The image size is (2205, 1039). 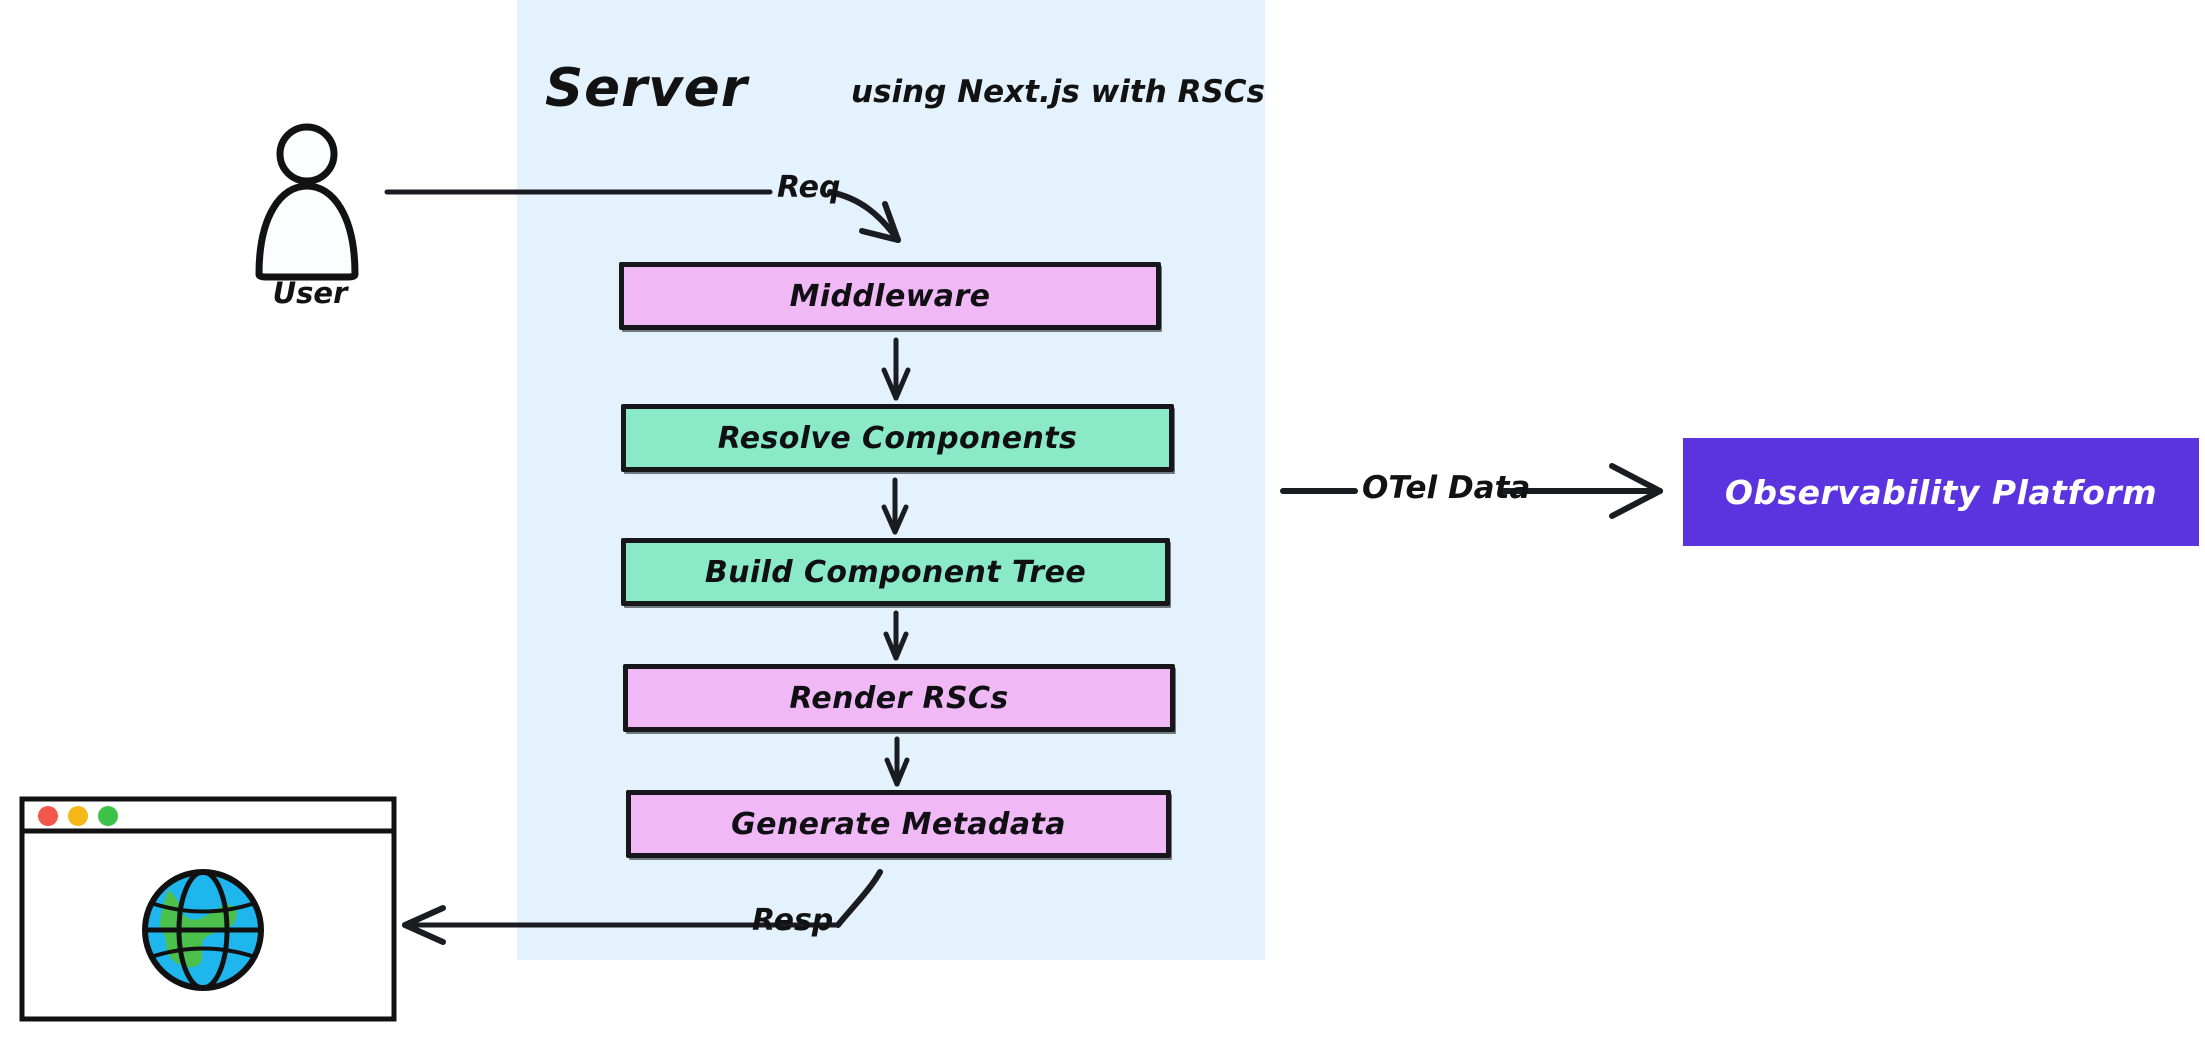 I want to click on observability-platform-node: Observability Platform, so click(x=1941, y=492).